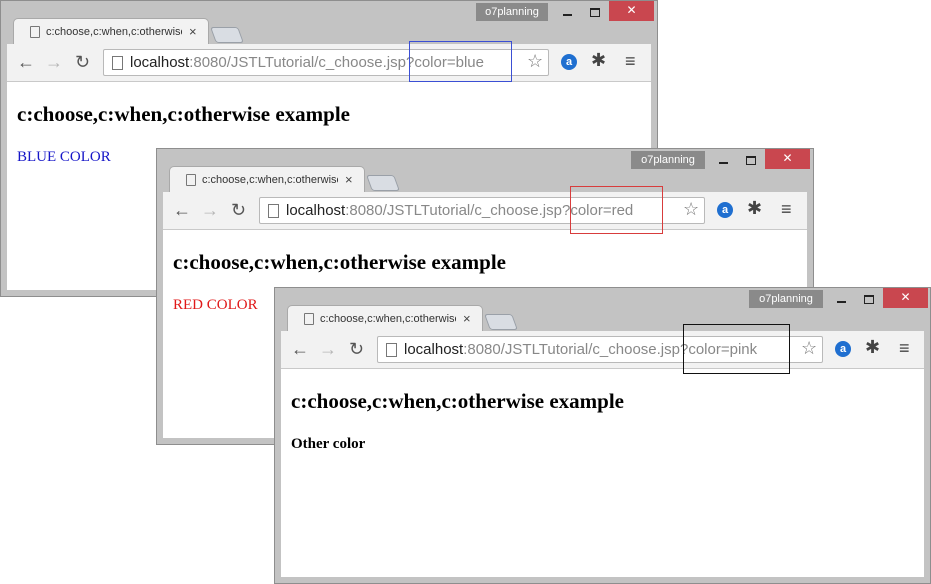 This screenshot has height=584, width=931. What do you see at coordinates (64, 157) in the screenshot?
I see `color-message: BLUE COLOR` at bounding box center [64, 157].